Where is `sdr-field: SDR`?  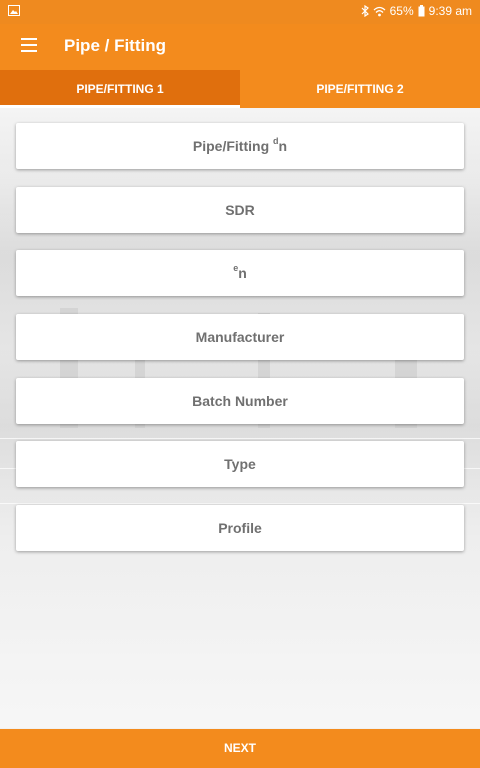 sdr-field: SDR is located at coordinates (240, 209).